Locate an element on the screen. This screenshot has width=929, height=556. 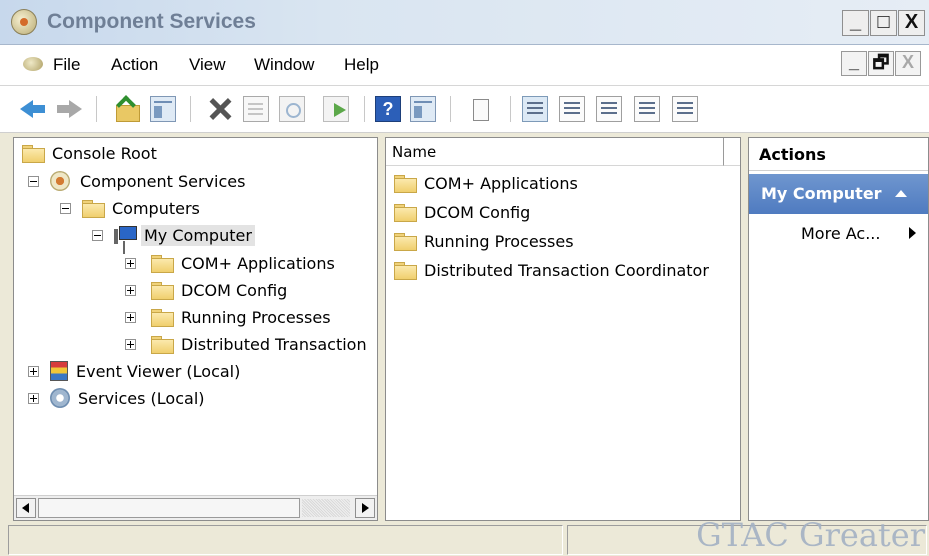
system-menu-icon is located at coordinates (33, 64).